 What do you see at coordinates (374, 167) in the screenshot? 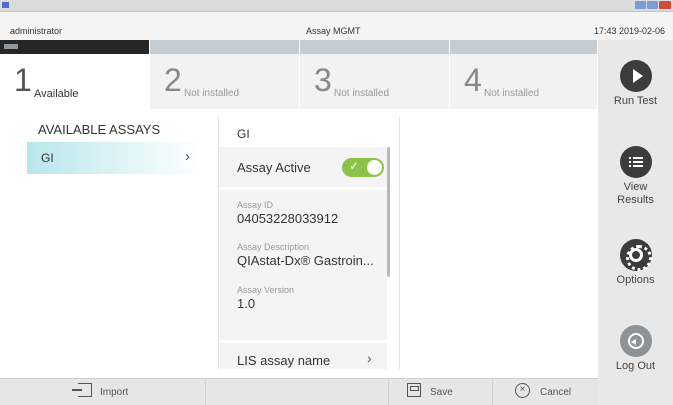
I see `toggle-knob` at bounding box center [374, 167].